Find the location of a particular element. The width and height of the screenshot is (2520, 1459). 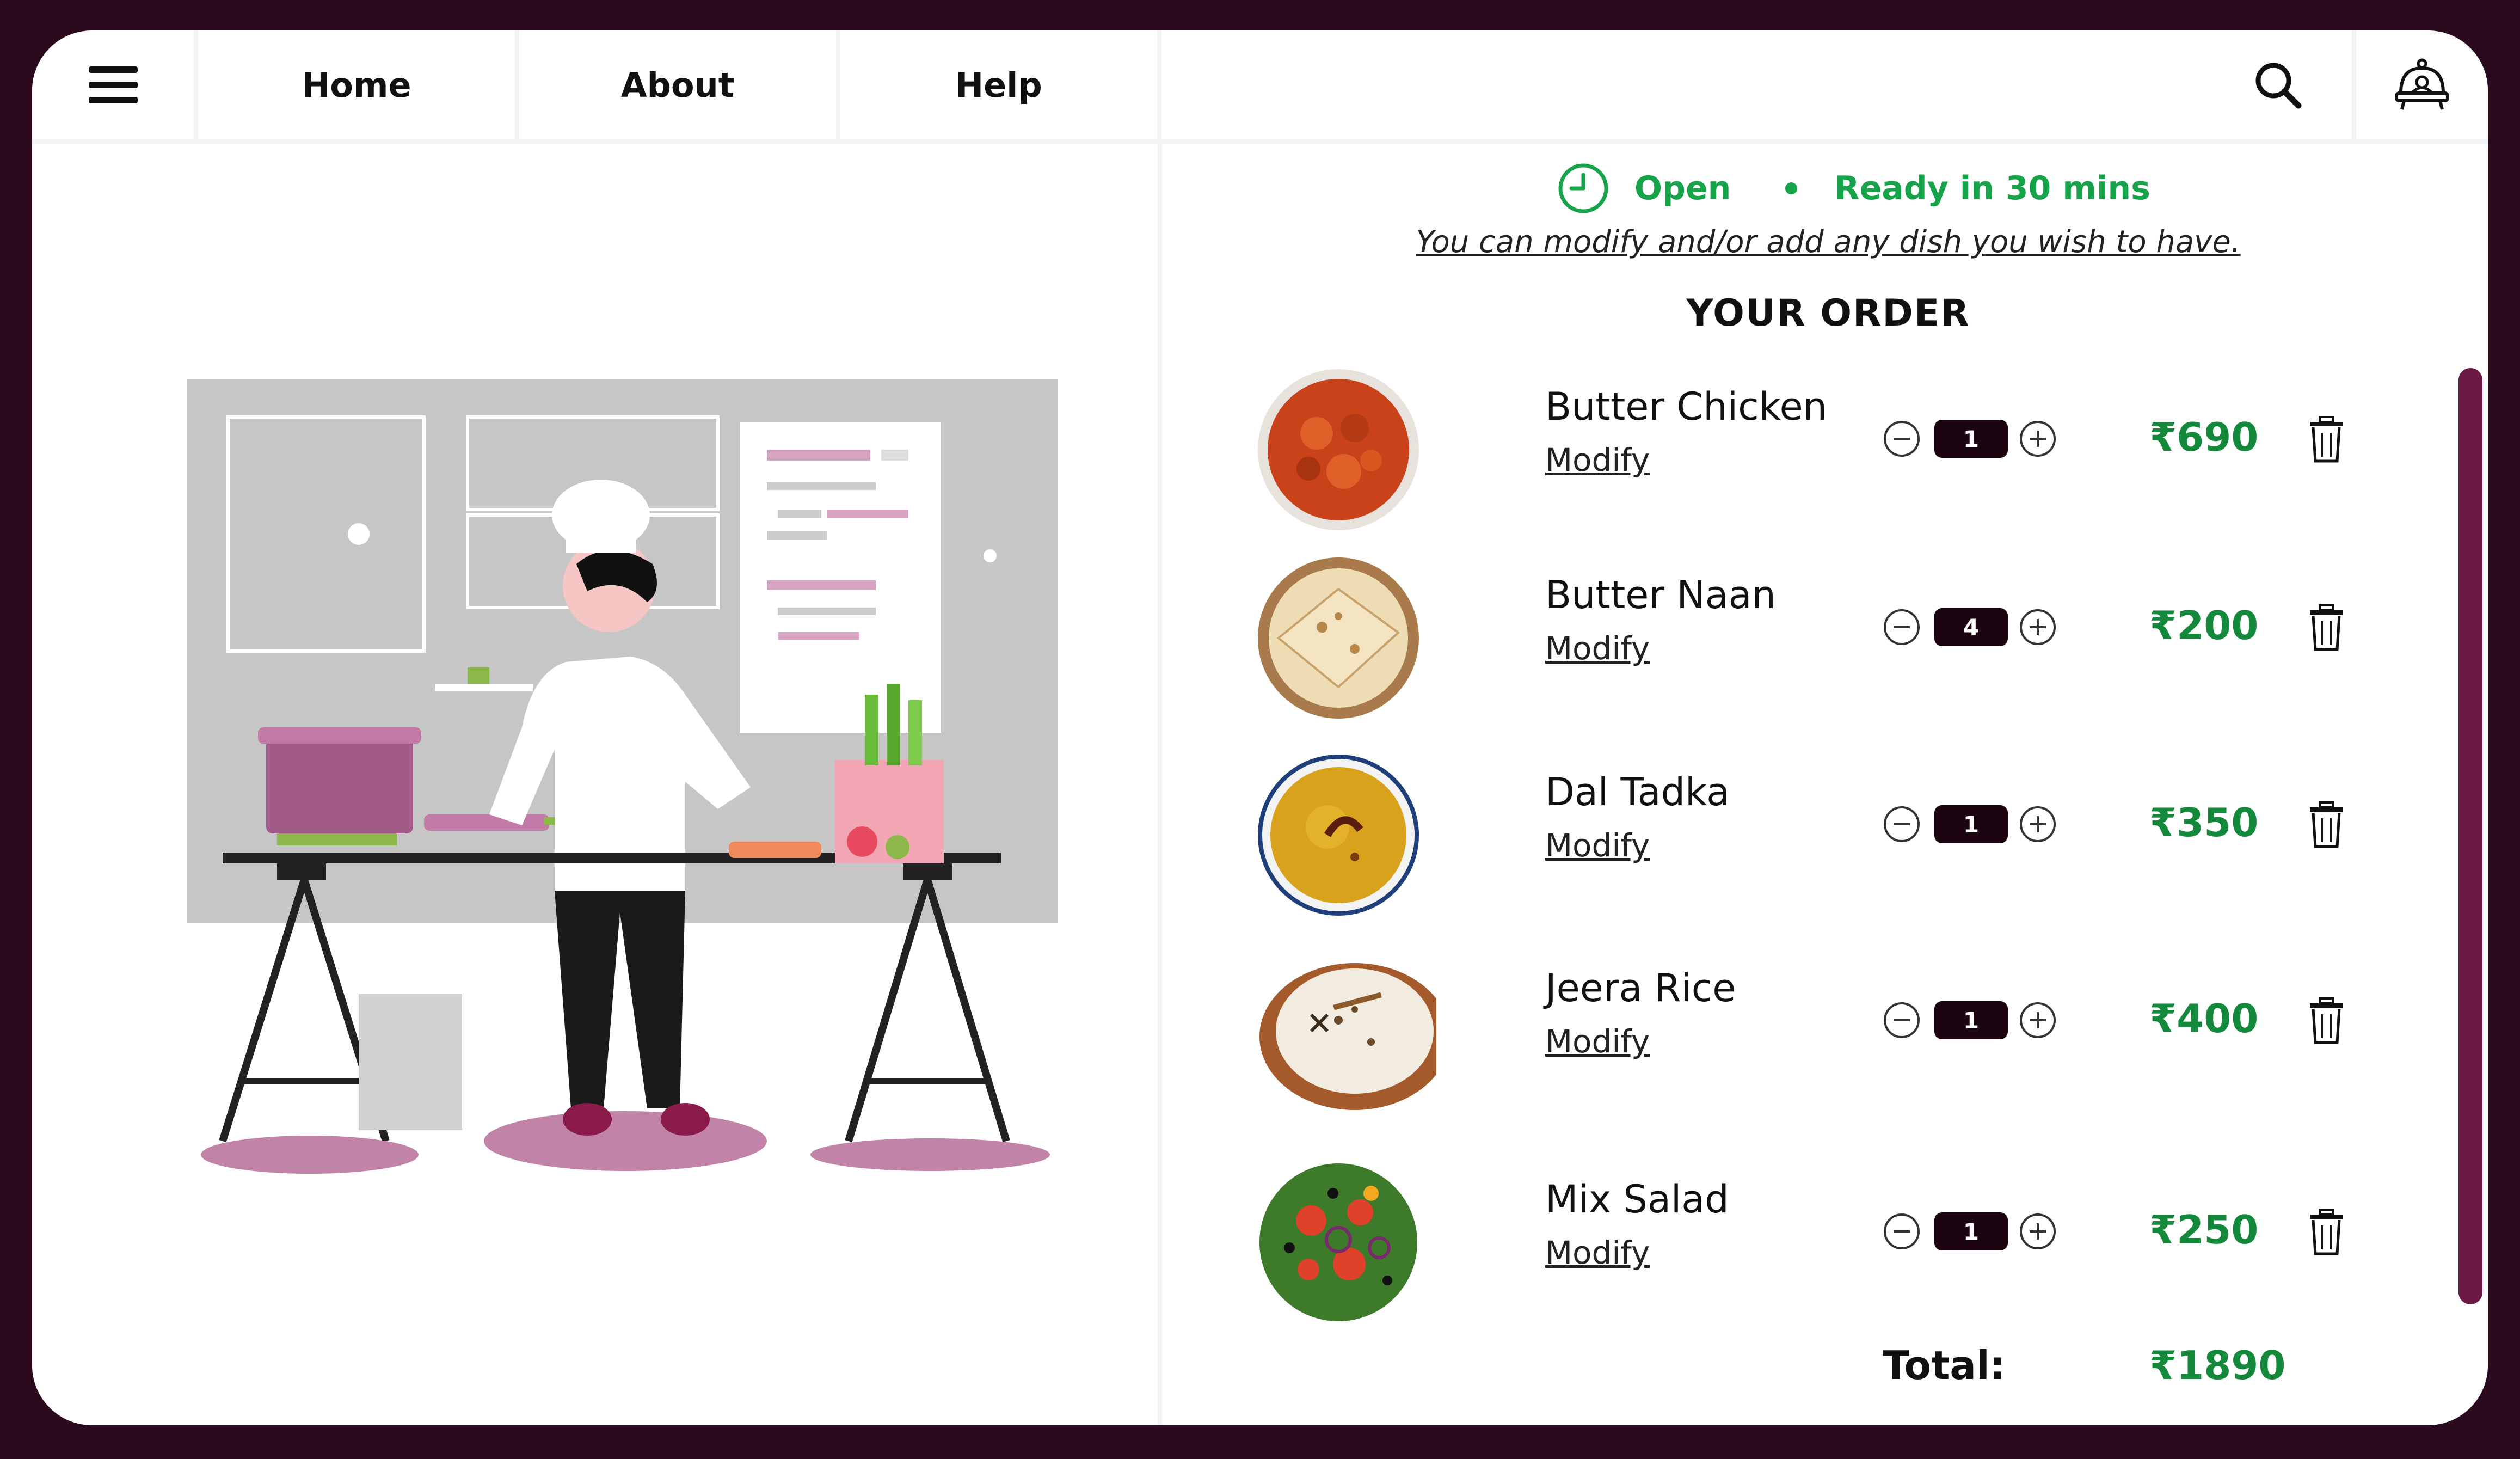

mix-salad-image is located at coordinates (1338, 1242).